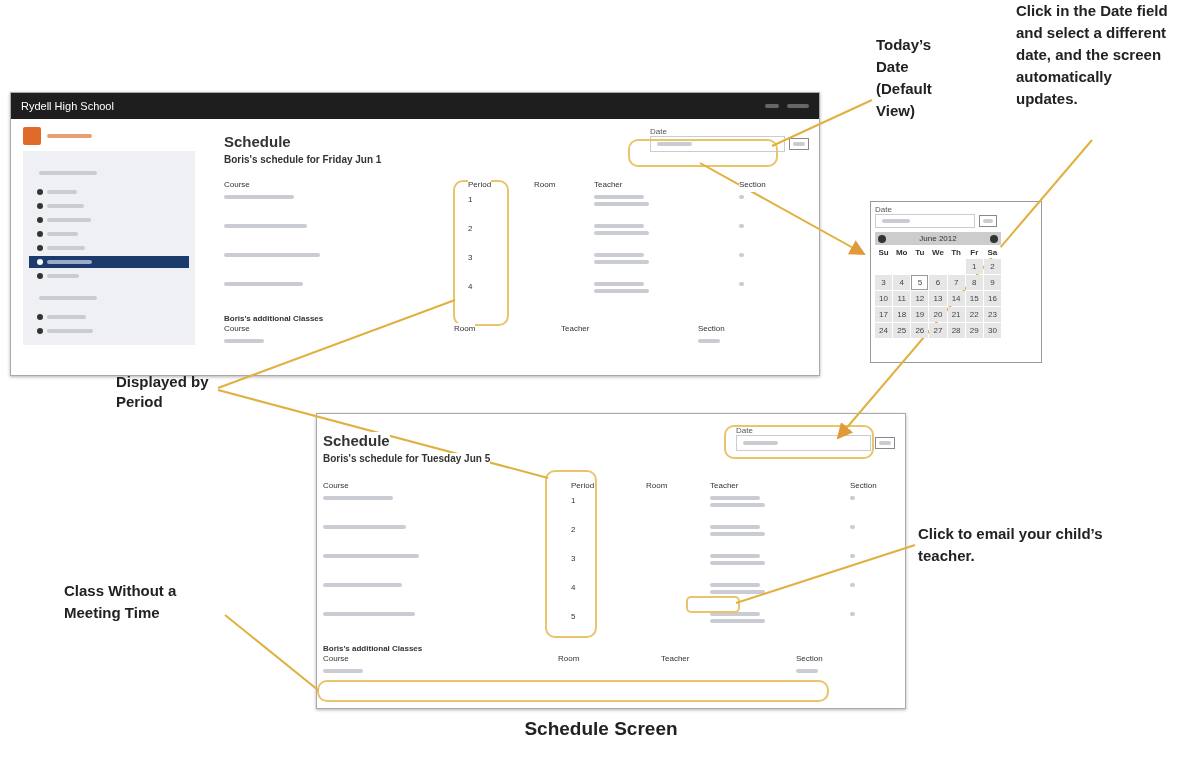  Describe the element at coordinates (956, 330) in the screenshot. I see `calendar-day: 28` at that location.